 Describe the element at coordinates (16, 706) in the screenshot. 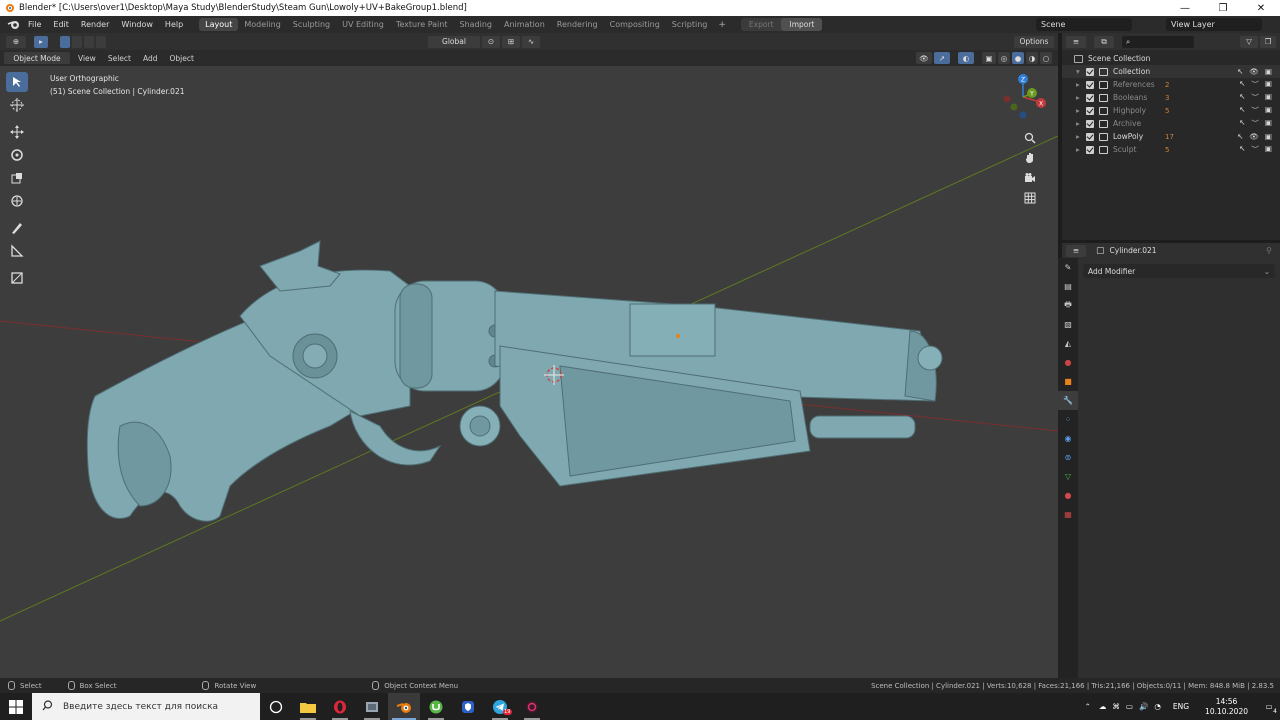

I see `start-button` at that location.